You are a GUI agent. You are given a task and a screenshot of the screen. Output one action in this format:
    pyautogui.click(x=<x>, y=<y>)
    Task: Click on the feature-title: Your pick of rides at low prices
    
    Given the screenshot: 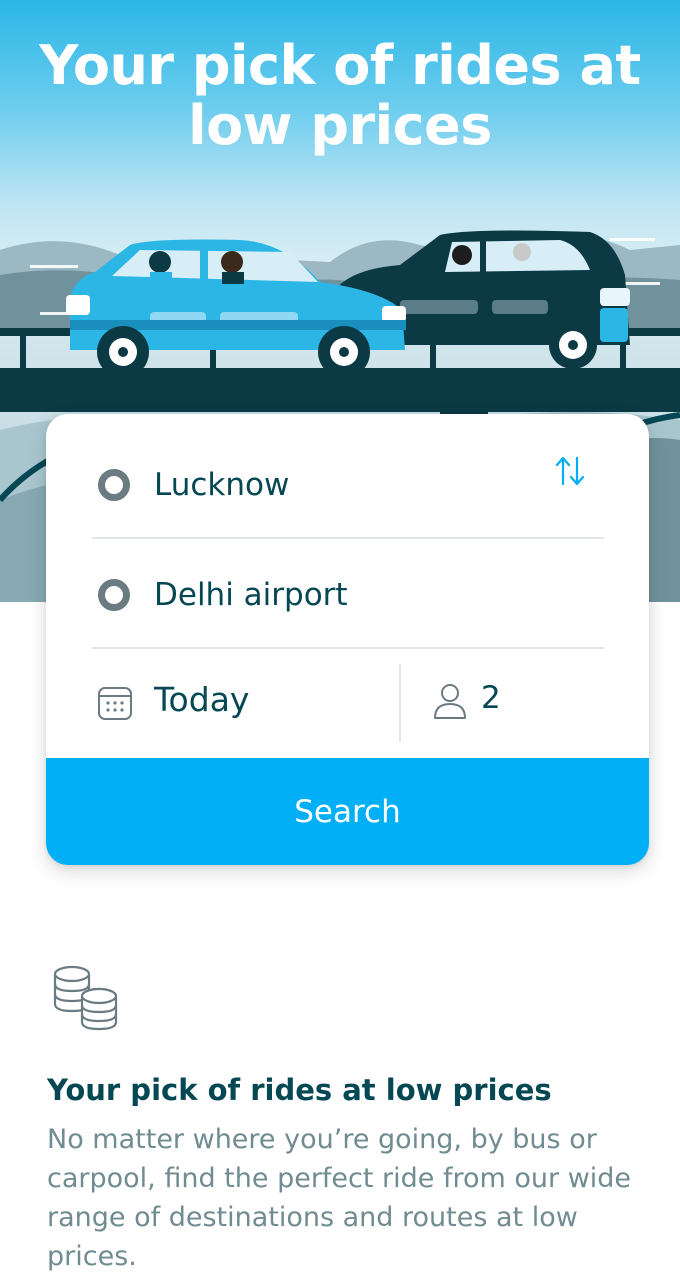 What is the action you would take?
    pyautogui.click(x=299, y=1090)
    